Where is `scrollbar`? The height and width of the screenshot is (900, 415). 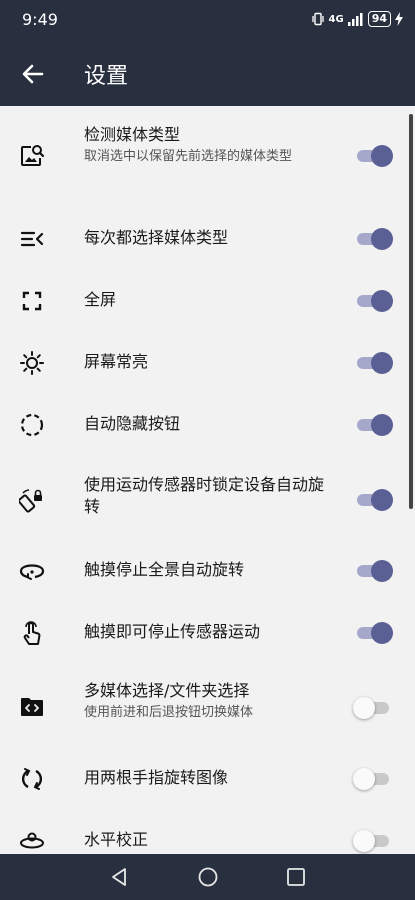 scrollbar is located at coordinates (411, 311).